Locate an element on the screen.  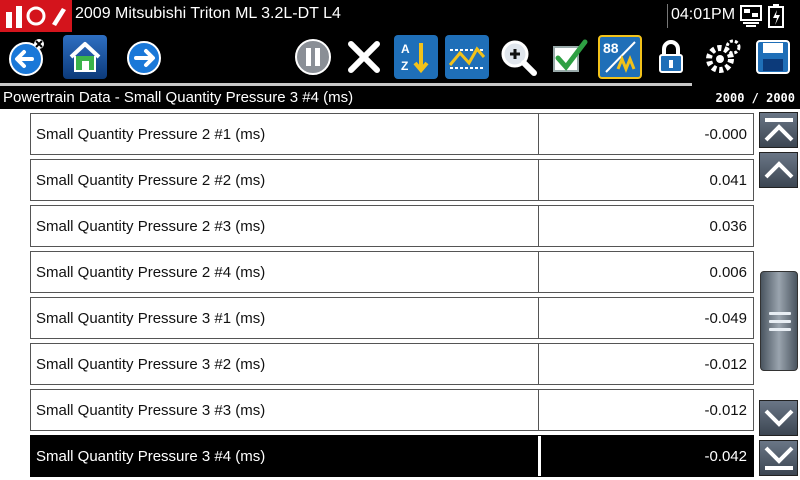
select-button is located at coordinates (569, 57).